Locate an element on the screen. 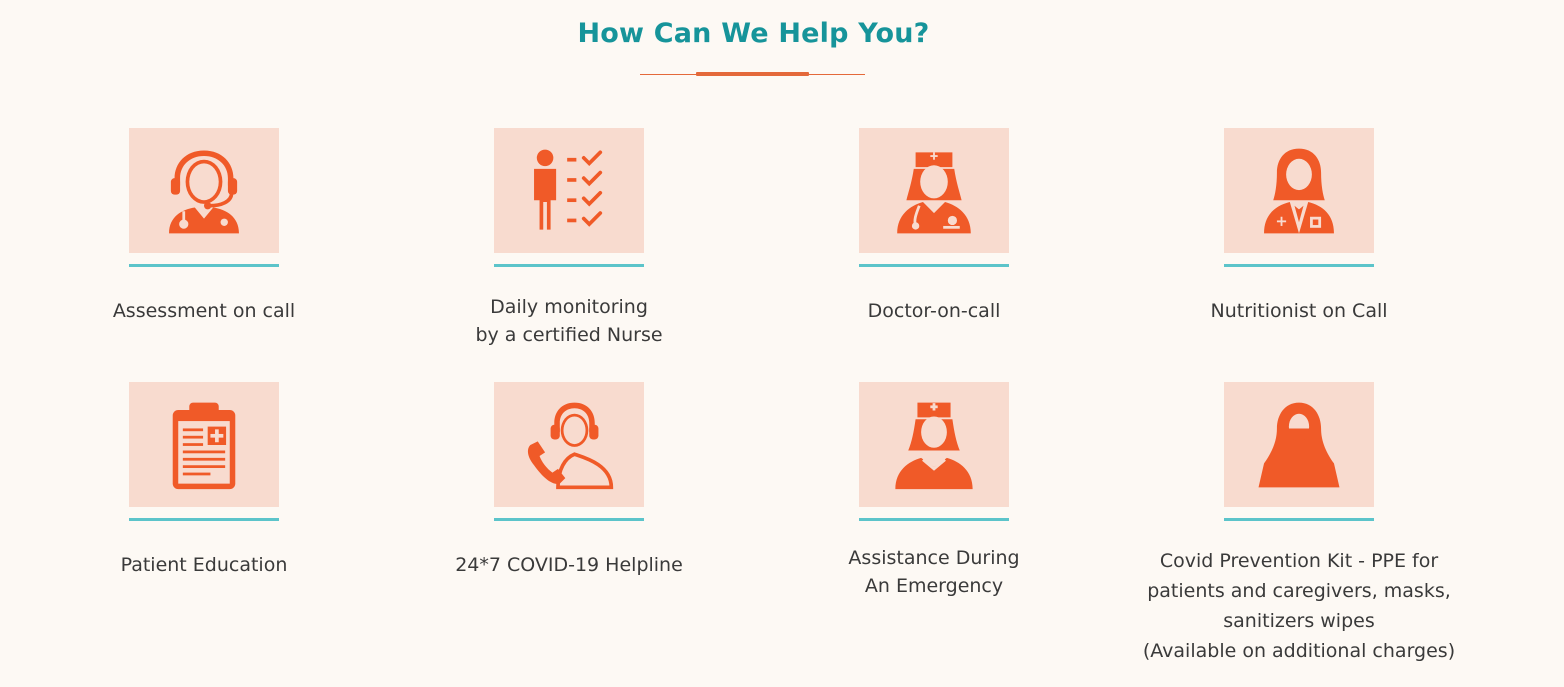 The height and width of the screenshot is (687, 1564). nurse-doctor-icon is located at coordinates (934, 192).